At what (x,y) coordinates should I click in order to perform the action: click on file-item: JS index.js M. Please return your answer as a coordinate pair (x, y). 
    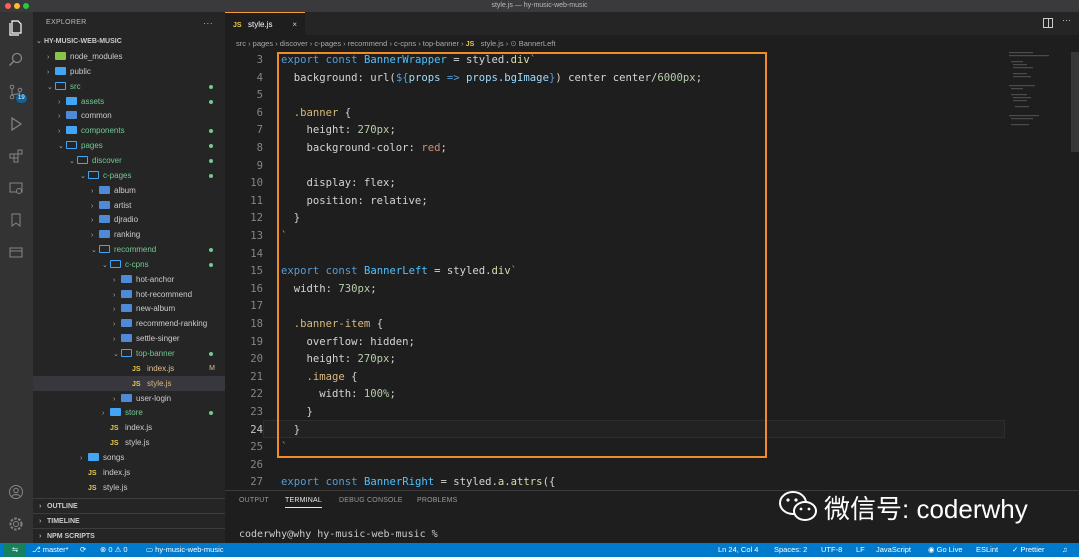
    Looking at the image, I should click on (129, 368).